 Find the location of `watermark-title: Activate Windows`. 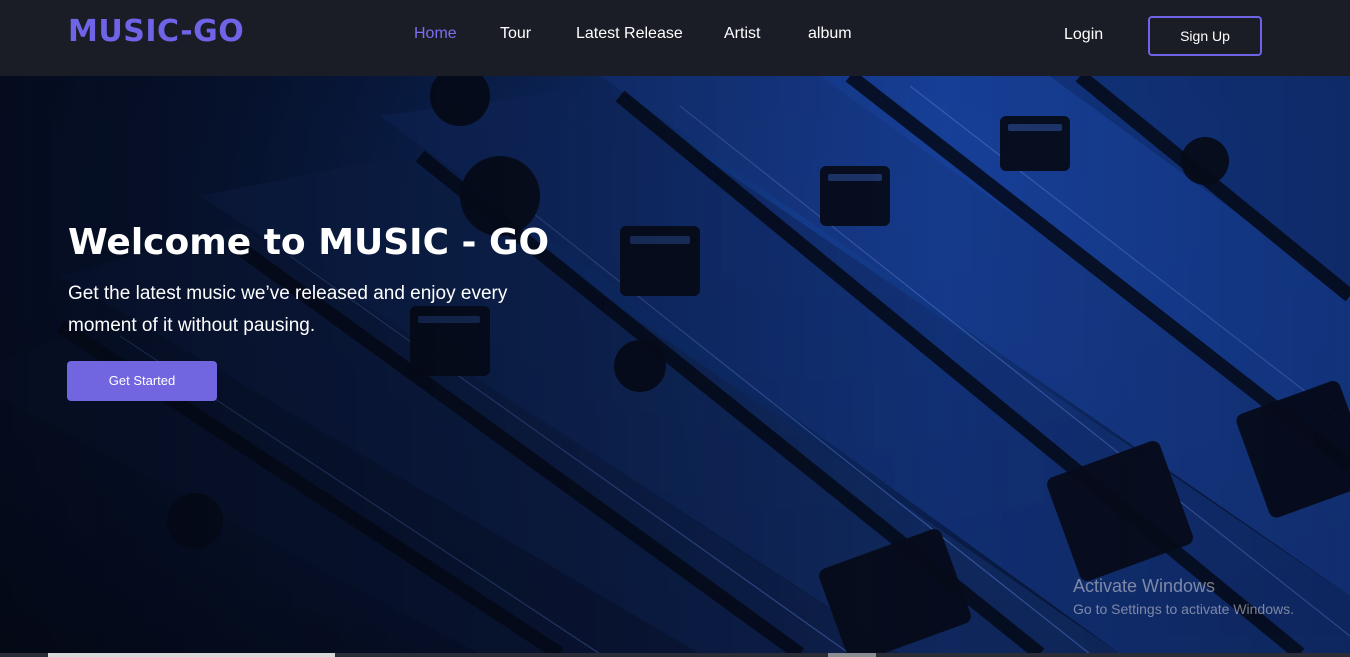

watermark-title: Activate Windows is located at coordinates (1144, 586).